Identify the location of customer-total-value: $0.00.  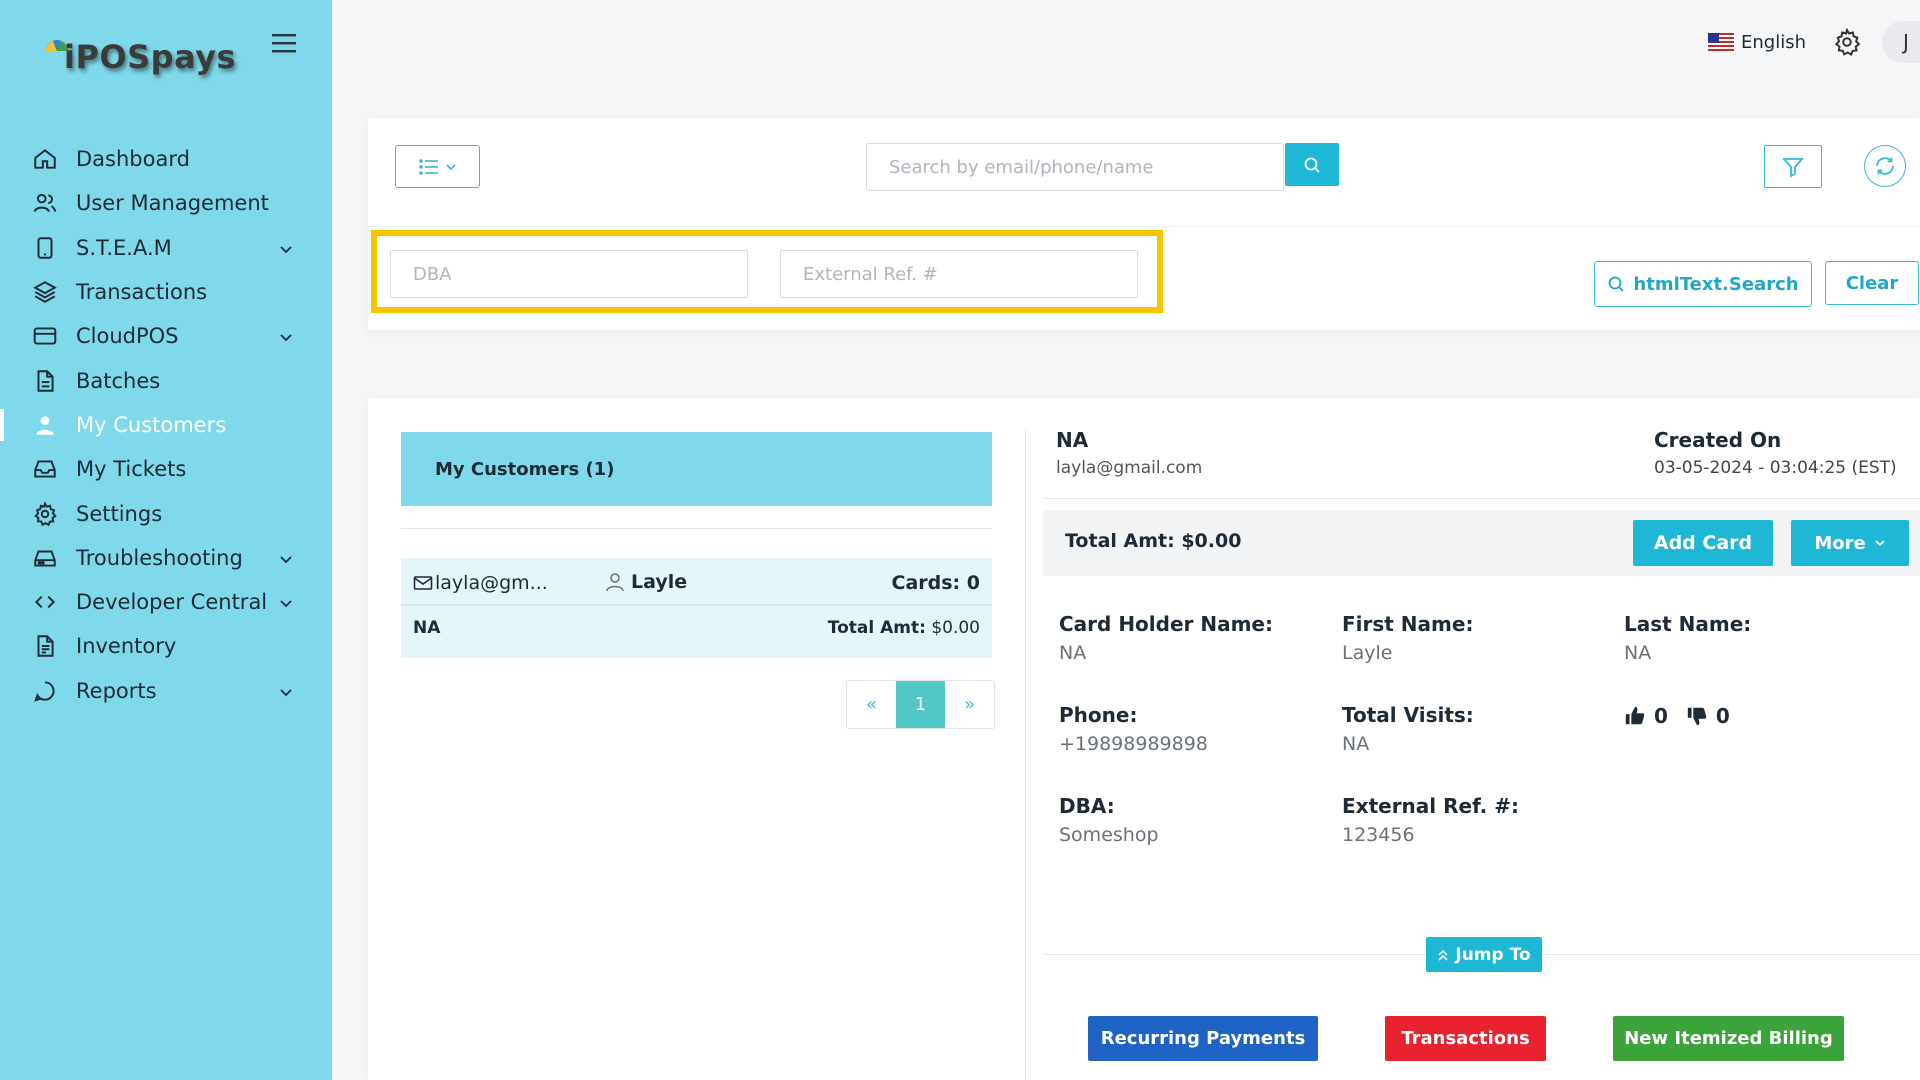
(955, 628).